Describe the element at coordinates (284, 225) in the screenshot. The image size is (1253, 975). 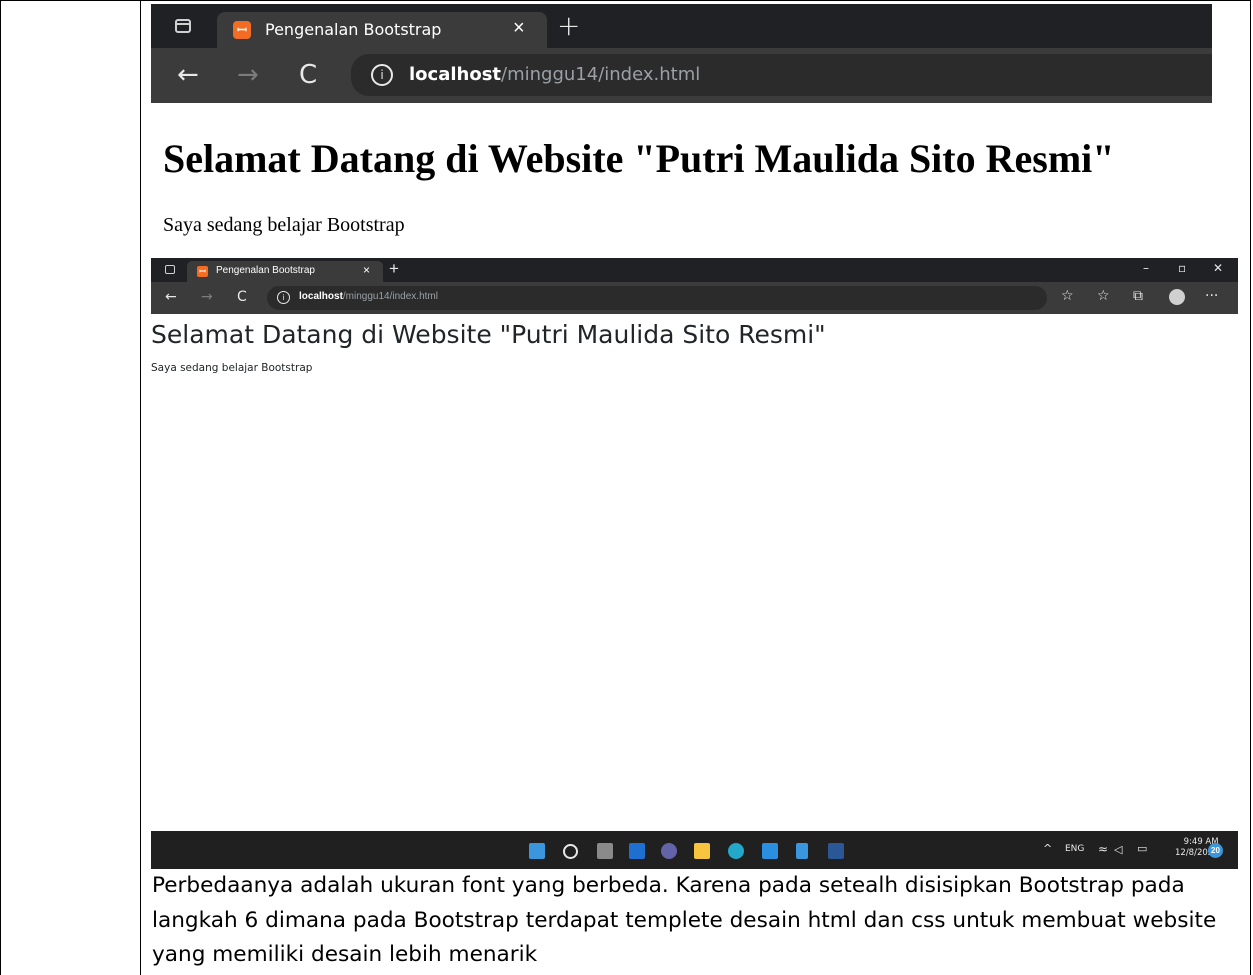
I see `page-paragraph-plain: Saya sedang belajar Bootstrap` at that location.